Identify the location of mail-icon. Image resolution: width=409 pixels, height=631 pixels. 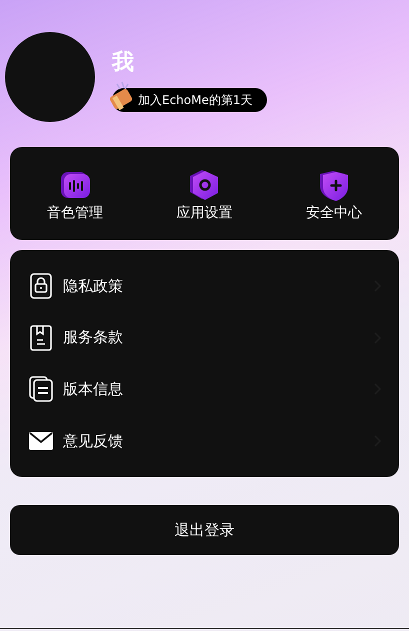
(41, 441).